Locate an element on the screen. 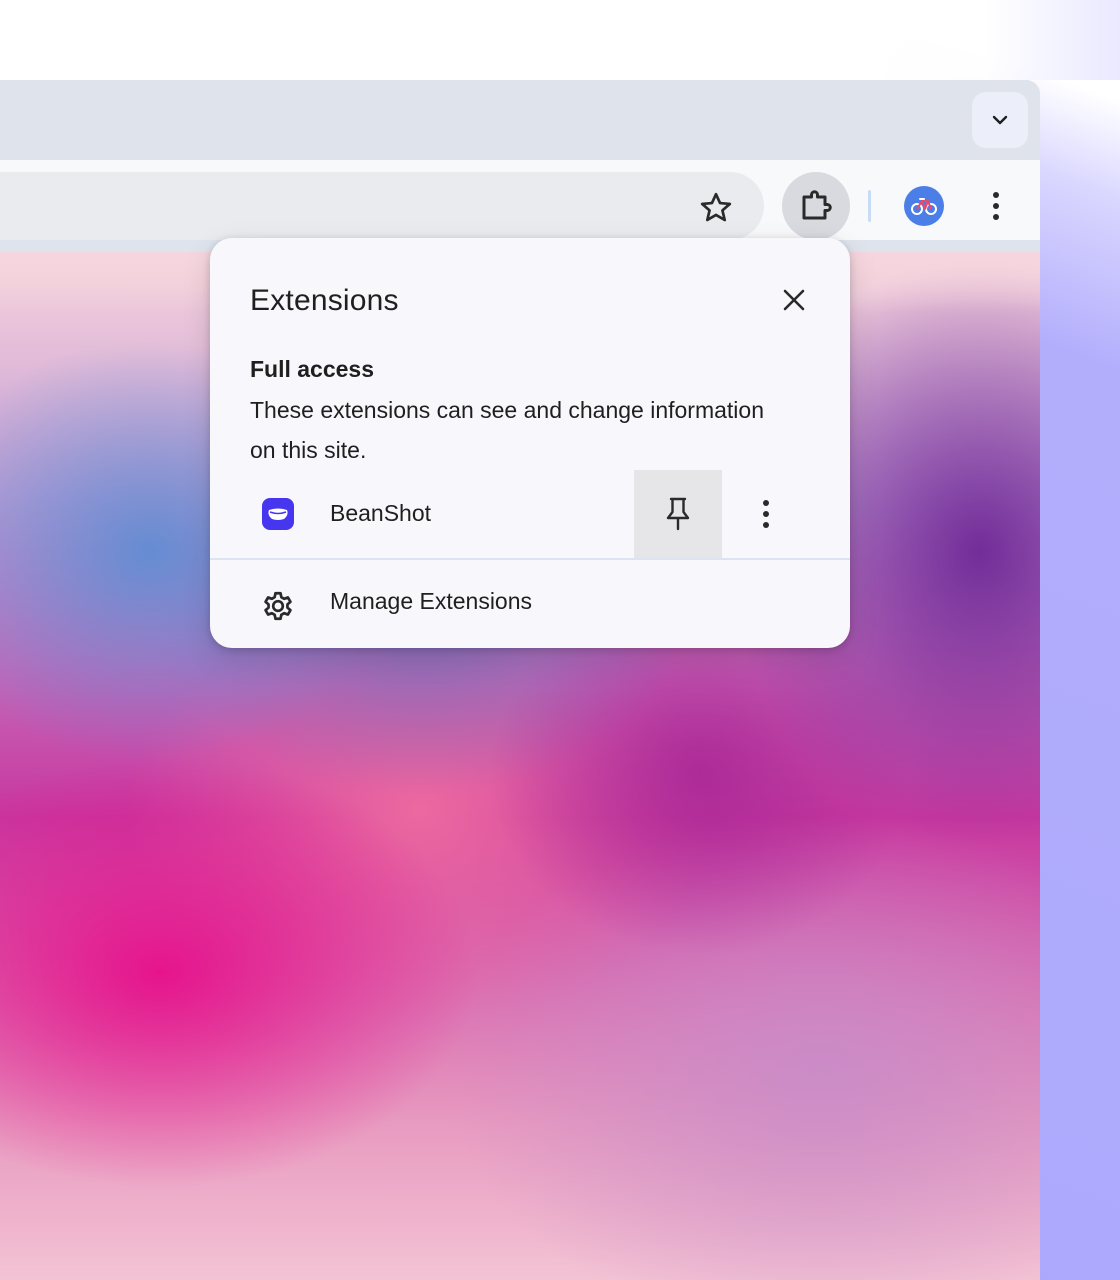  address-bar is located at coordinates (382, 206).